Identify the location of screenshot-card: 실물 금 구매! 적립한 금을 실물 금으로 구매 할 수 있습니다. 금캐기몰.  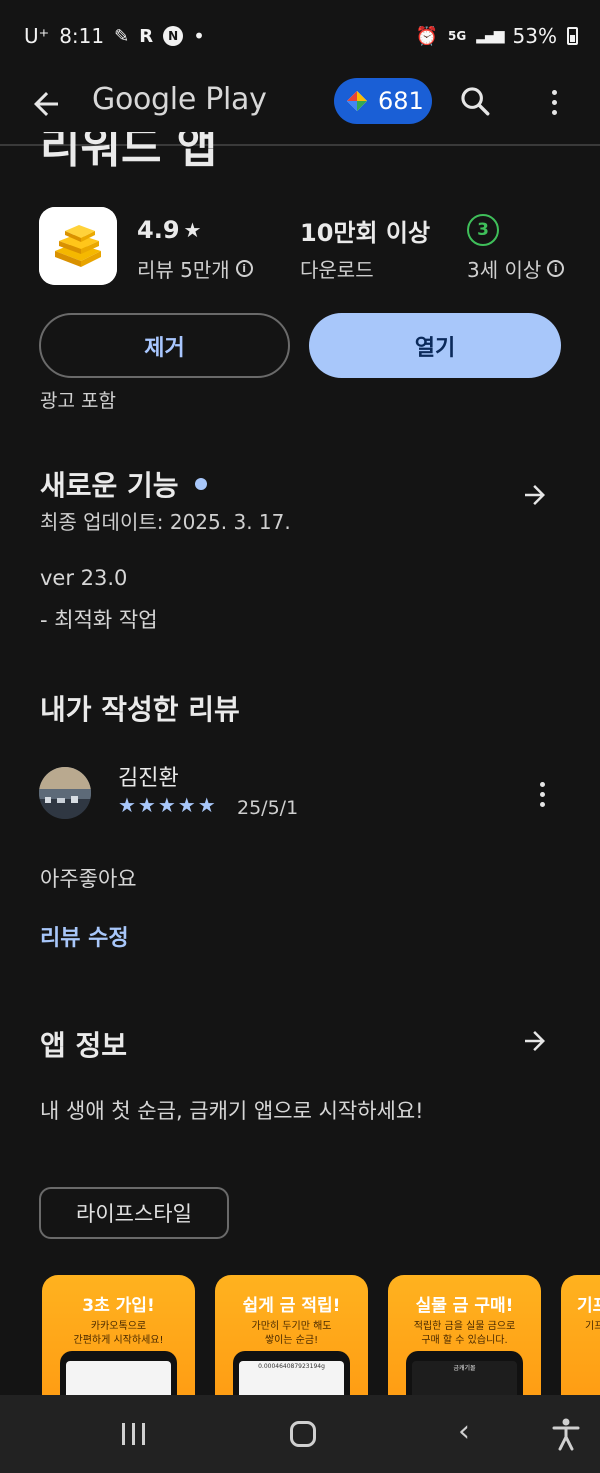
(464, 1345).